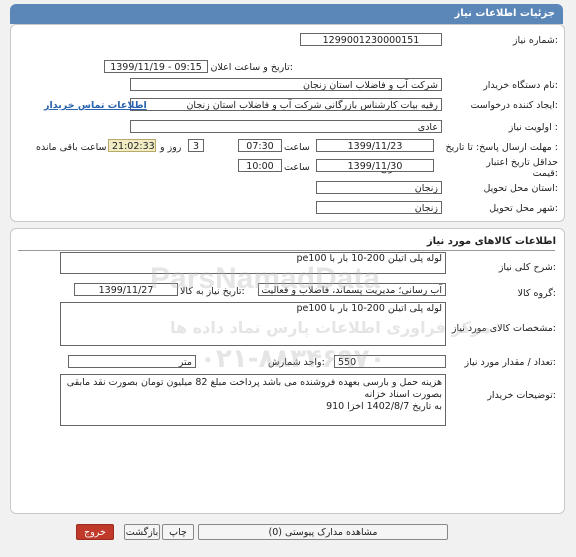 The width and height of the screenshot is (576, 557). Describe the element at coordinates (142, 532) in the screenshot. I see `back-button: بازگشت` at that location.